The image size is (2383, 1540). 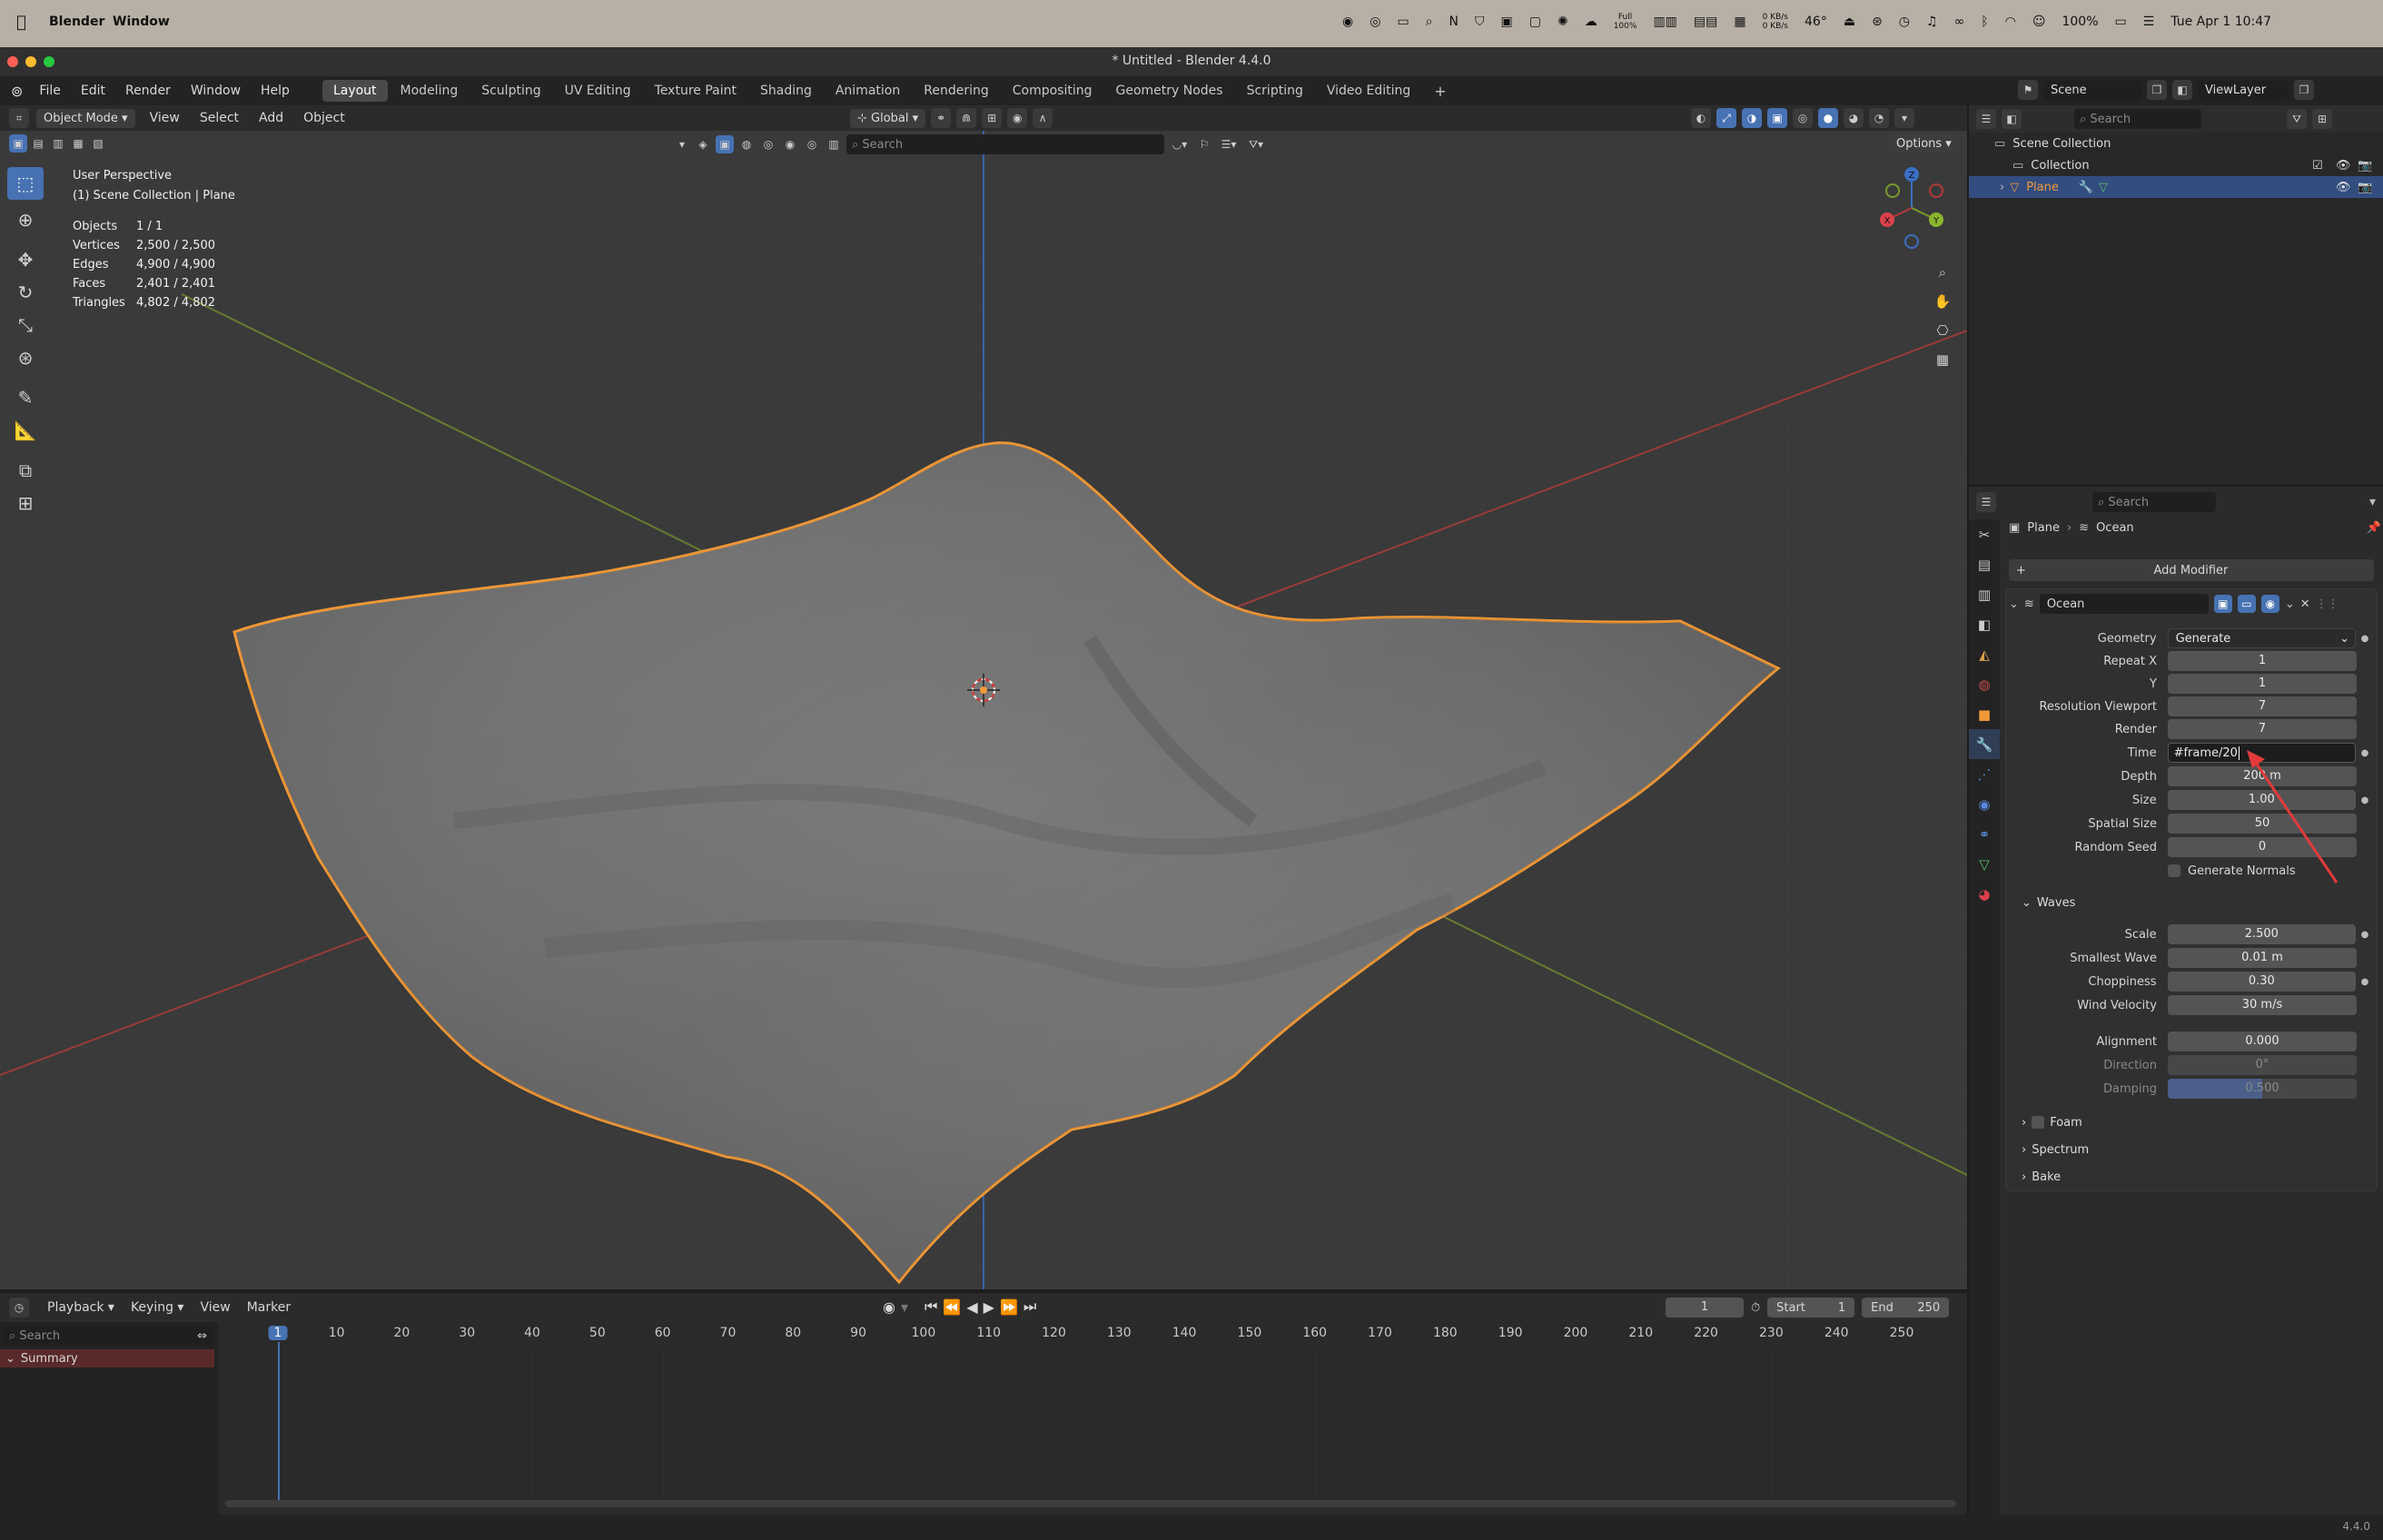 I want to click on collection-render-camera-icon: 📷, so click(x=2365, y=166).